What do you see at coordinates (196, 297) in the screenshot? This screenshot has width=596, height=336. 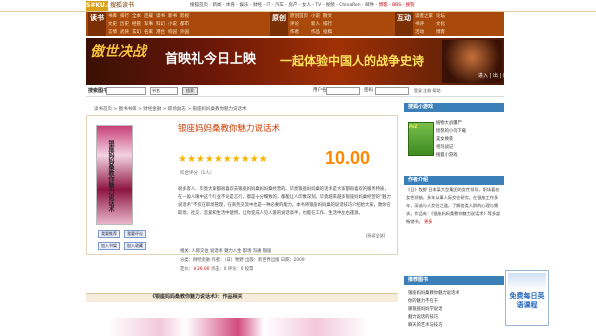 I see `related-section-title: 《银座妈妈桑教你魅力说话术》：作品相关` at bounding box center [196, 297].